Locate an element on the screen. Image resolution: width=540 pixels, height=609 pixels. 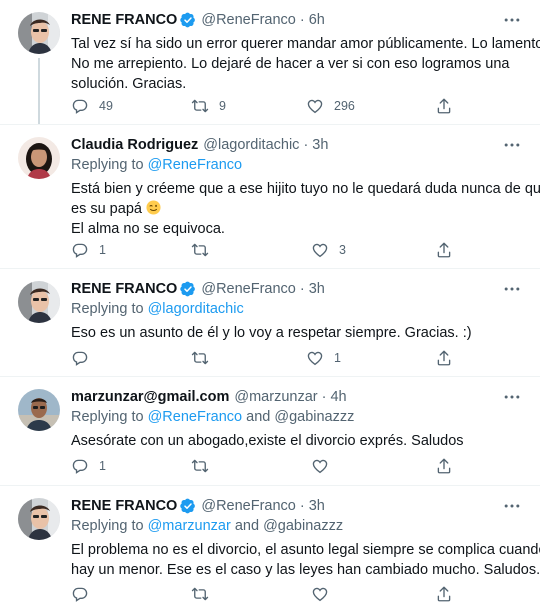
share-icon is located at coordinates (444, 466).